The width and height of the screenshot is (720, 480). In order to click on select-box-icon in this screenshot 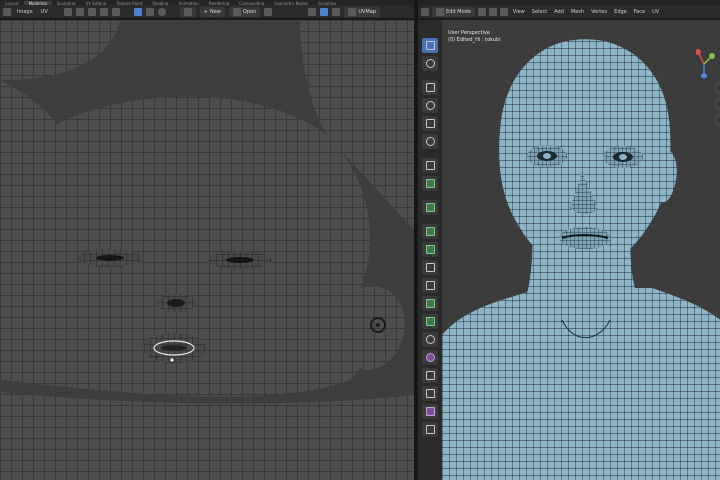, I will do `click(430, 45)`.